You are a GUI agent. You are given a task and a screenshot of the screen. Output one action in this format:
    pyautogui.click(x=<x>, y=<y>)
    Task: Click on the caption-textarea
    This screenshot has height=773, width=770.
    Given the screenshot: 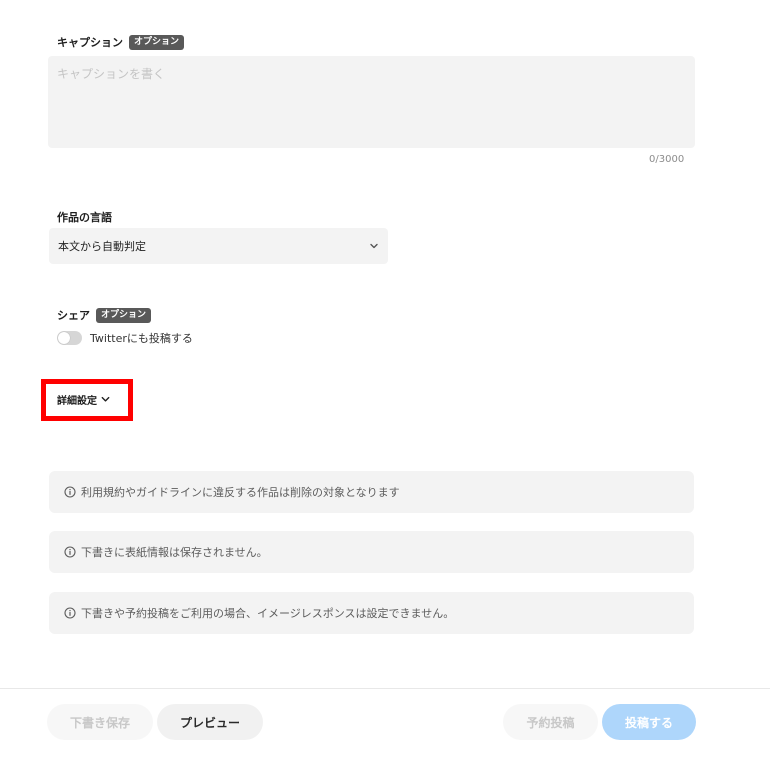 What is the action you would take?
    pyautogui.click(x=371, y=102)
    